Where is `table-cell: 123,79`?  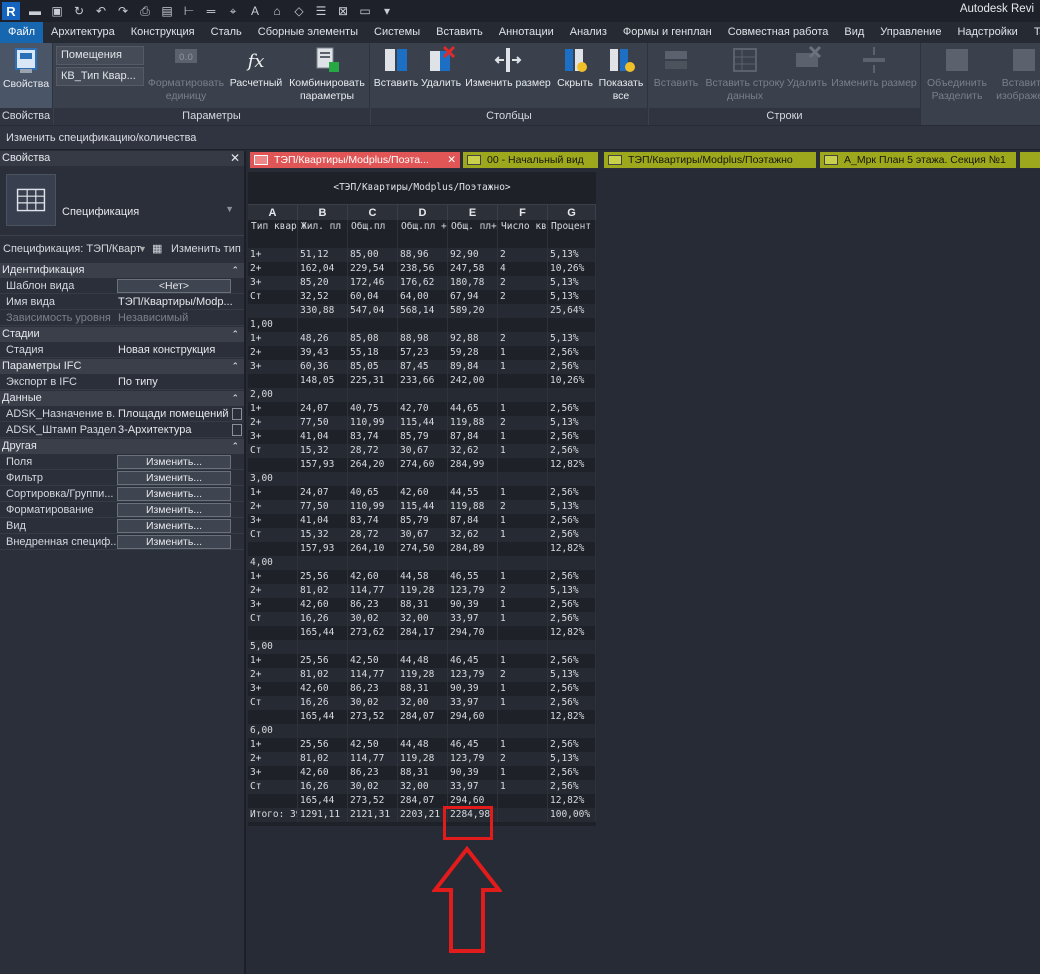
table-cell: 123,79 is located at coordinates (473, 759).